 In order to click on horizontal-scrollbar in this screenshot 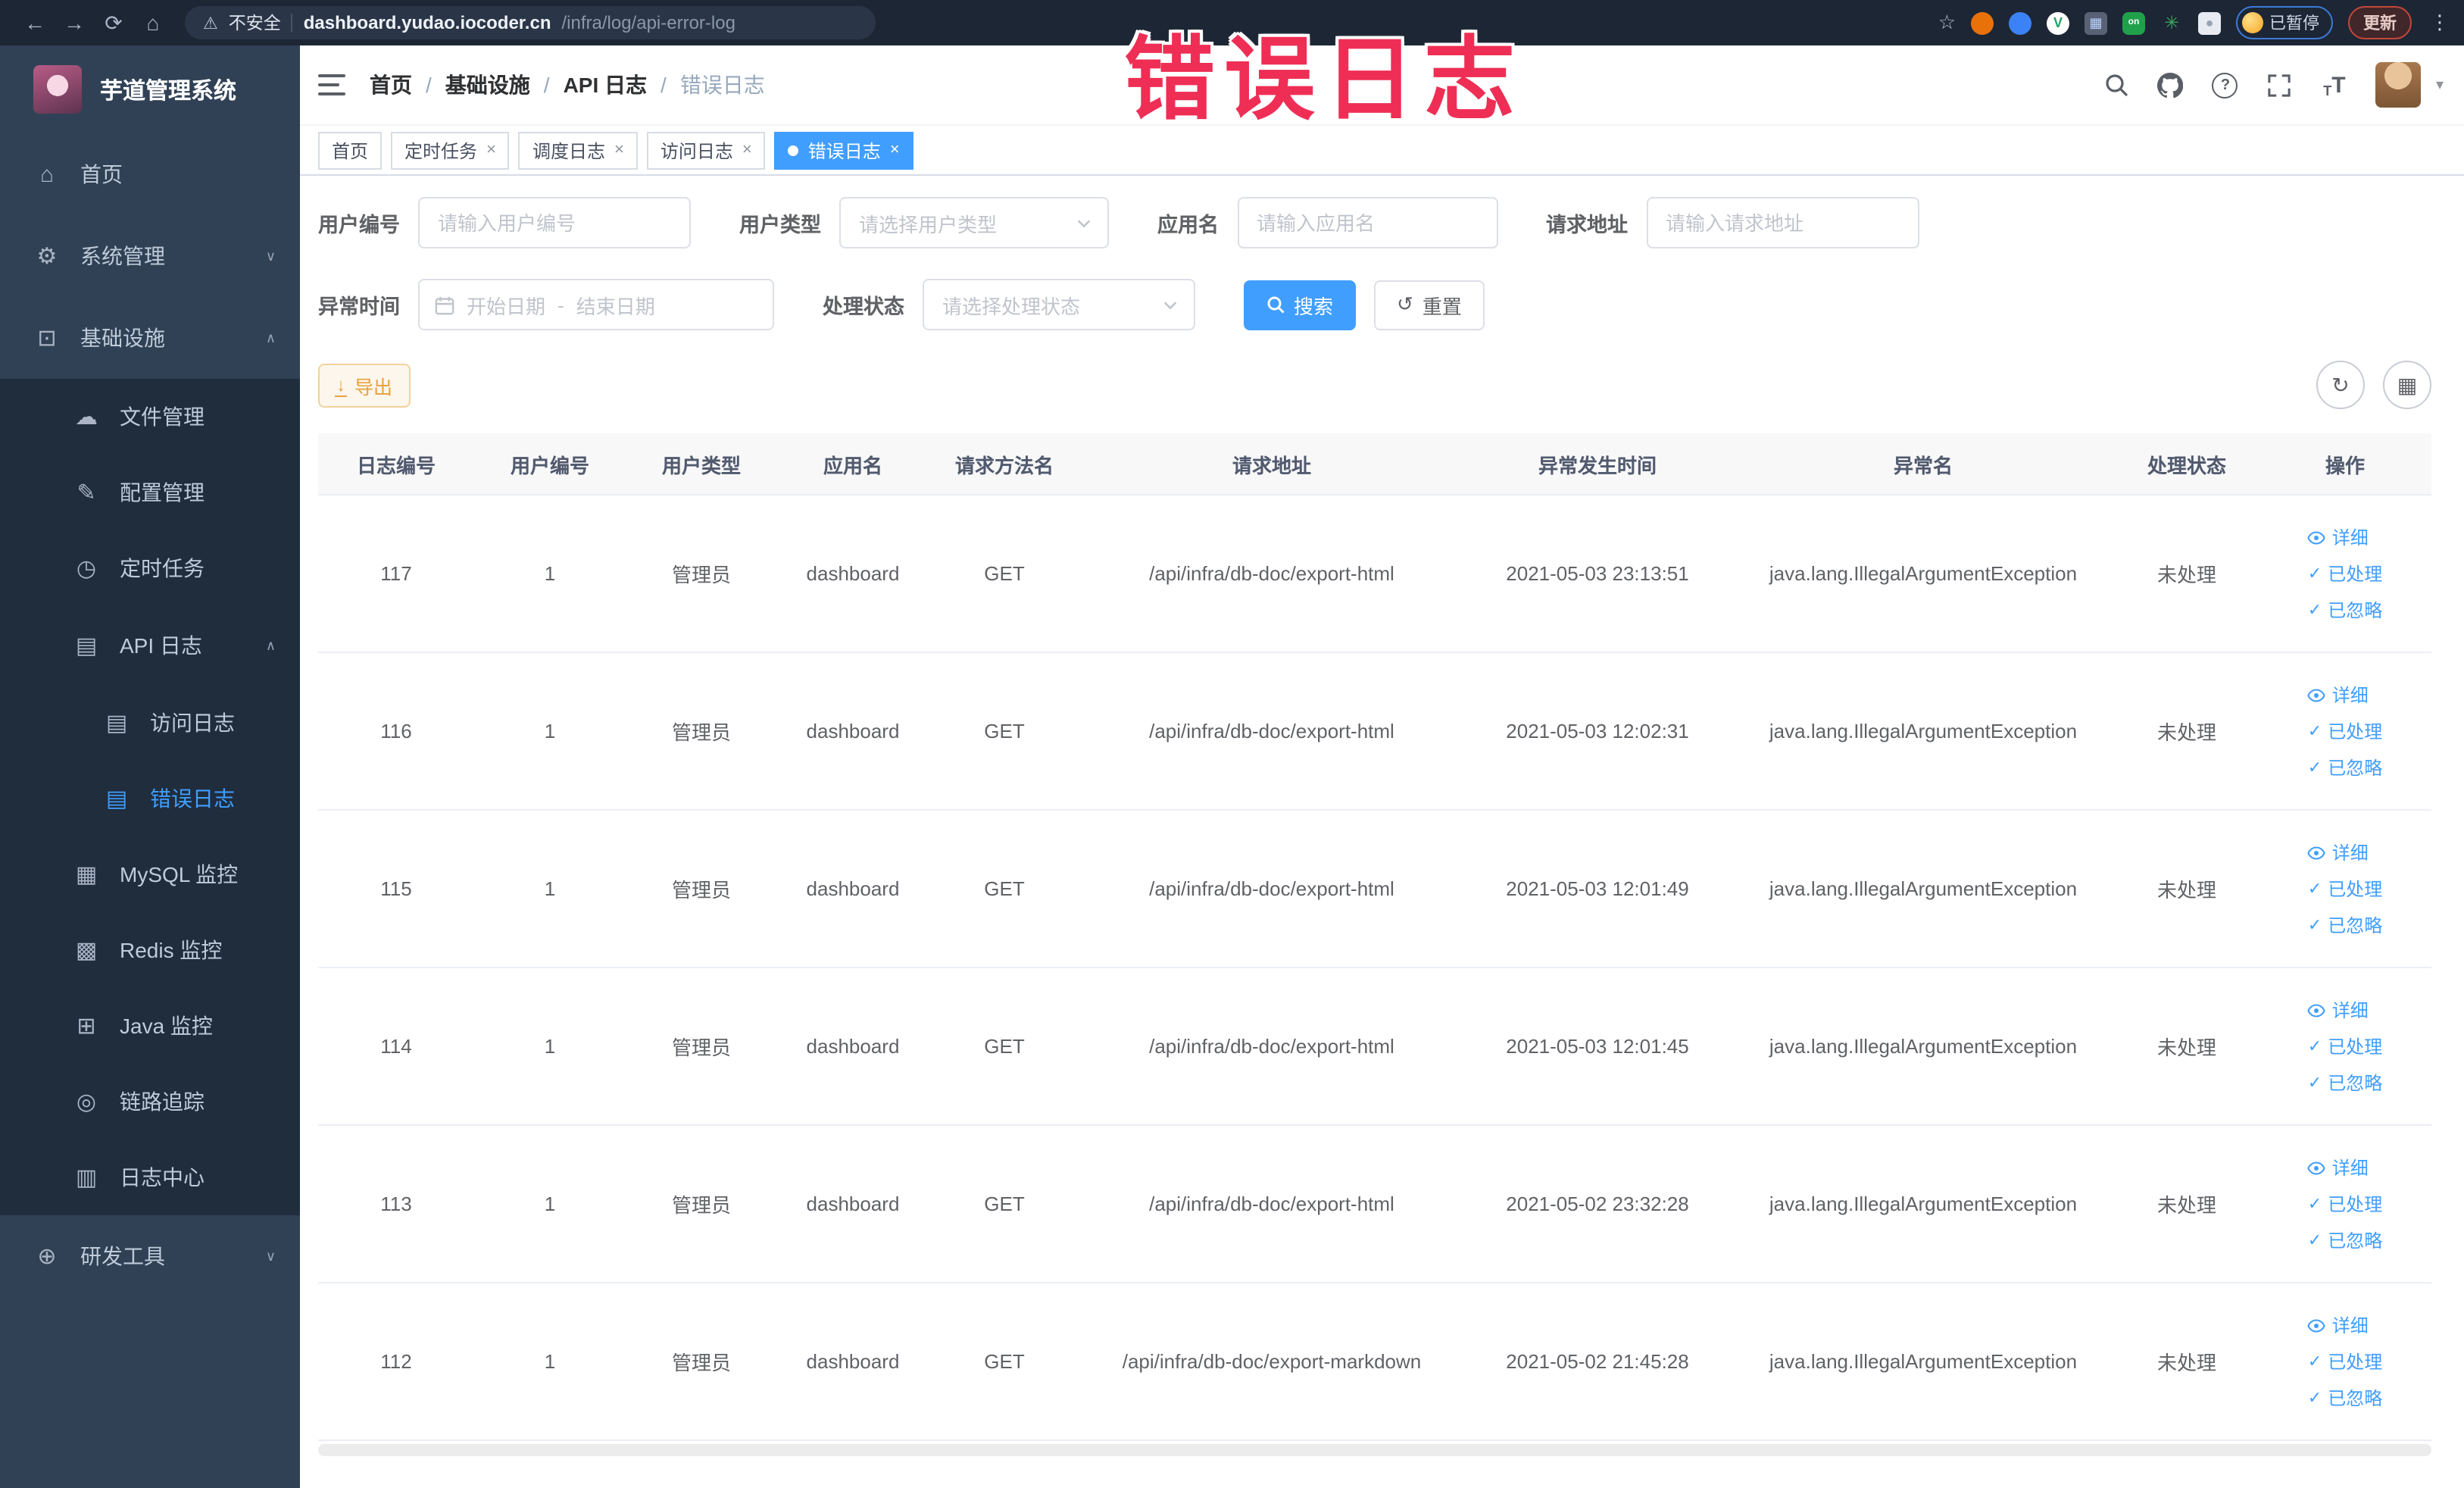, I will do `click(1374, 1450)`.